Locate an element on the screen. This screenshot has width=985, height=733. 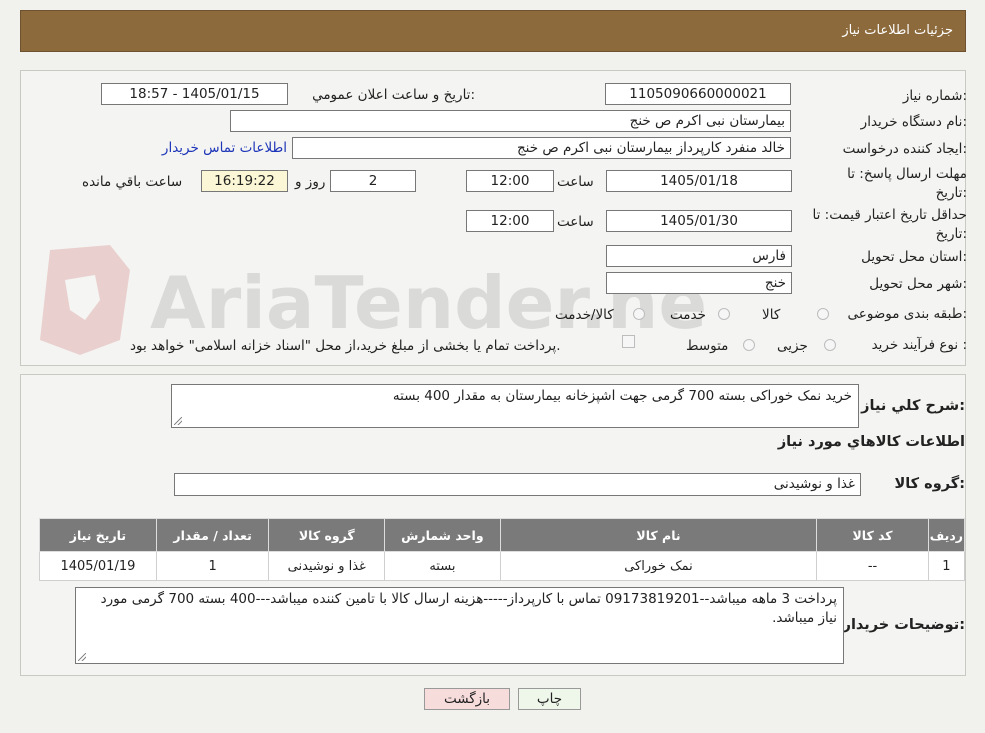
days-field: 2 is located at coordinates (373, 181).